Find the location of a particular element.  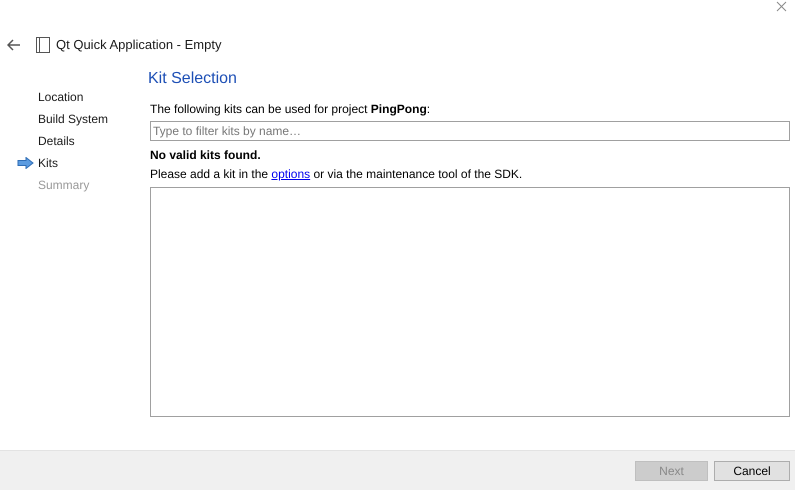

close-icon is located at coordinates (781, 6).